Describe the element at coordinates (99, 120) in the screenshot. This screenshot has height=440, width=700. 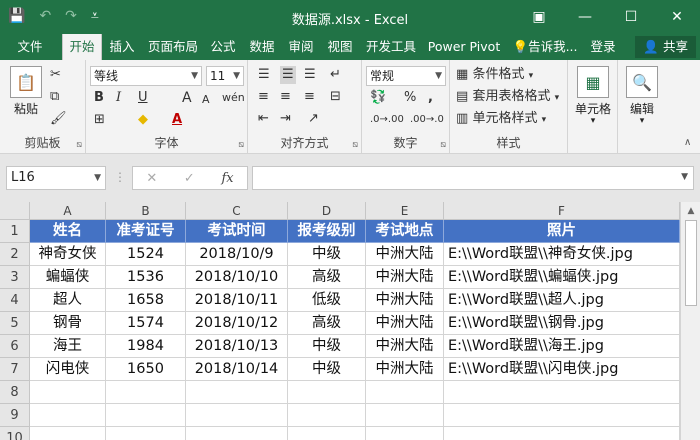
I see `borders-icon: ⊞` at that location.